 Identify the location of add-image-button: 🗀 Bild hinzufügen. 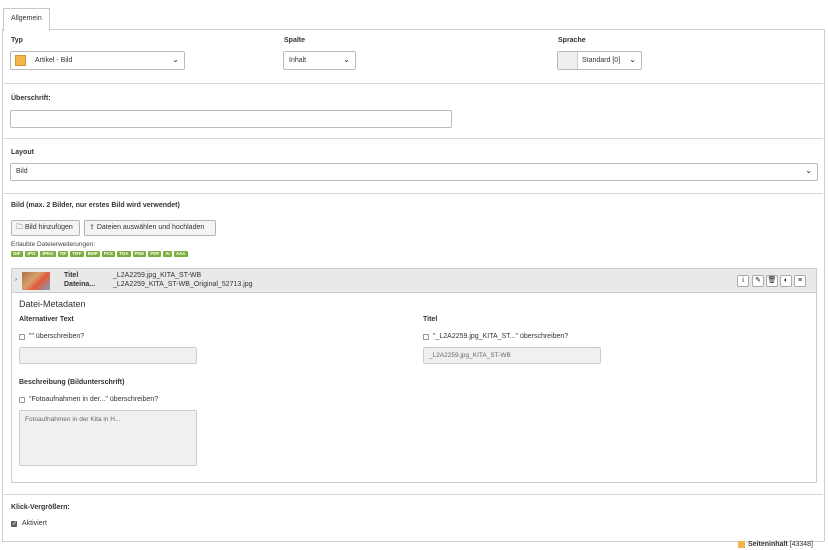
(45, 228).